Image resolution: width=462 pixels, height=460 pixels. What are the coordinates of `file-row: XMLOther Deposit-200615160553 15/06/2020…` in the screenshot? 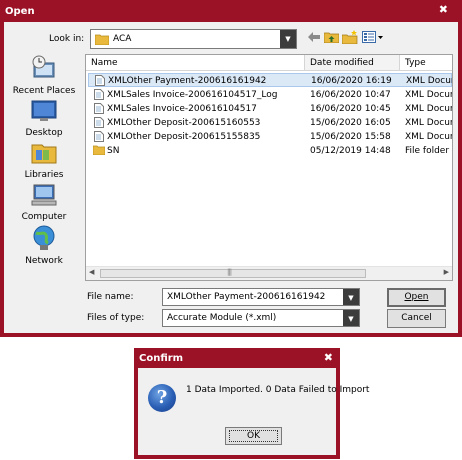 It's located at (270, 123).